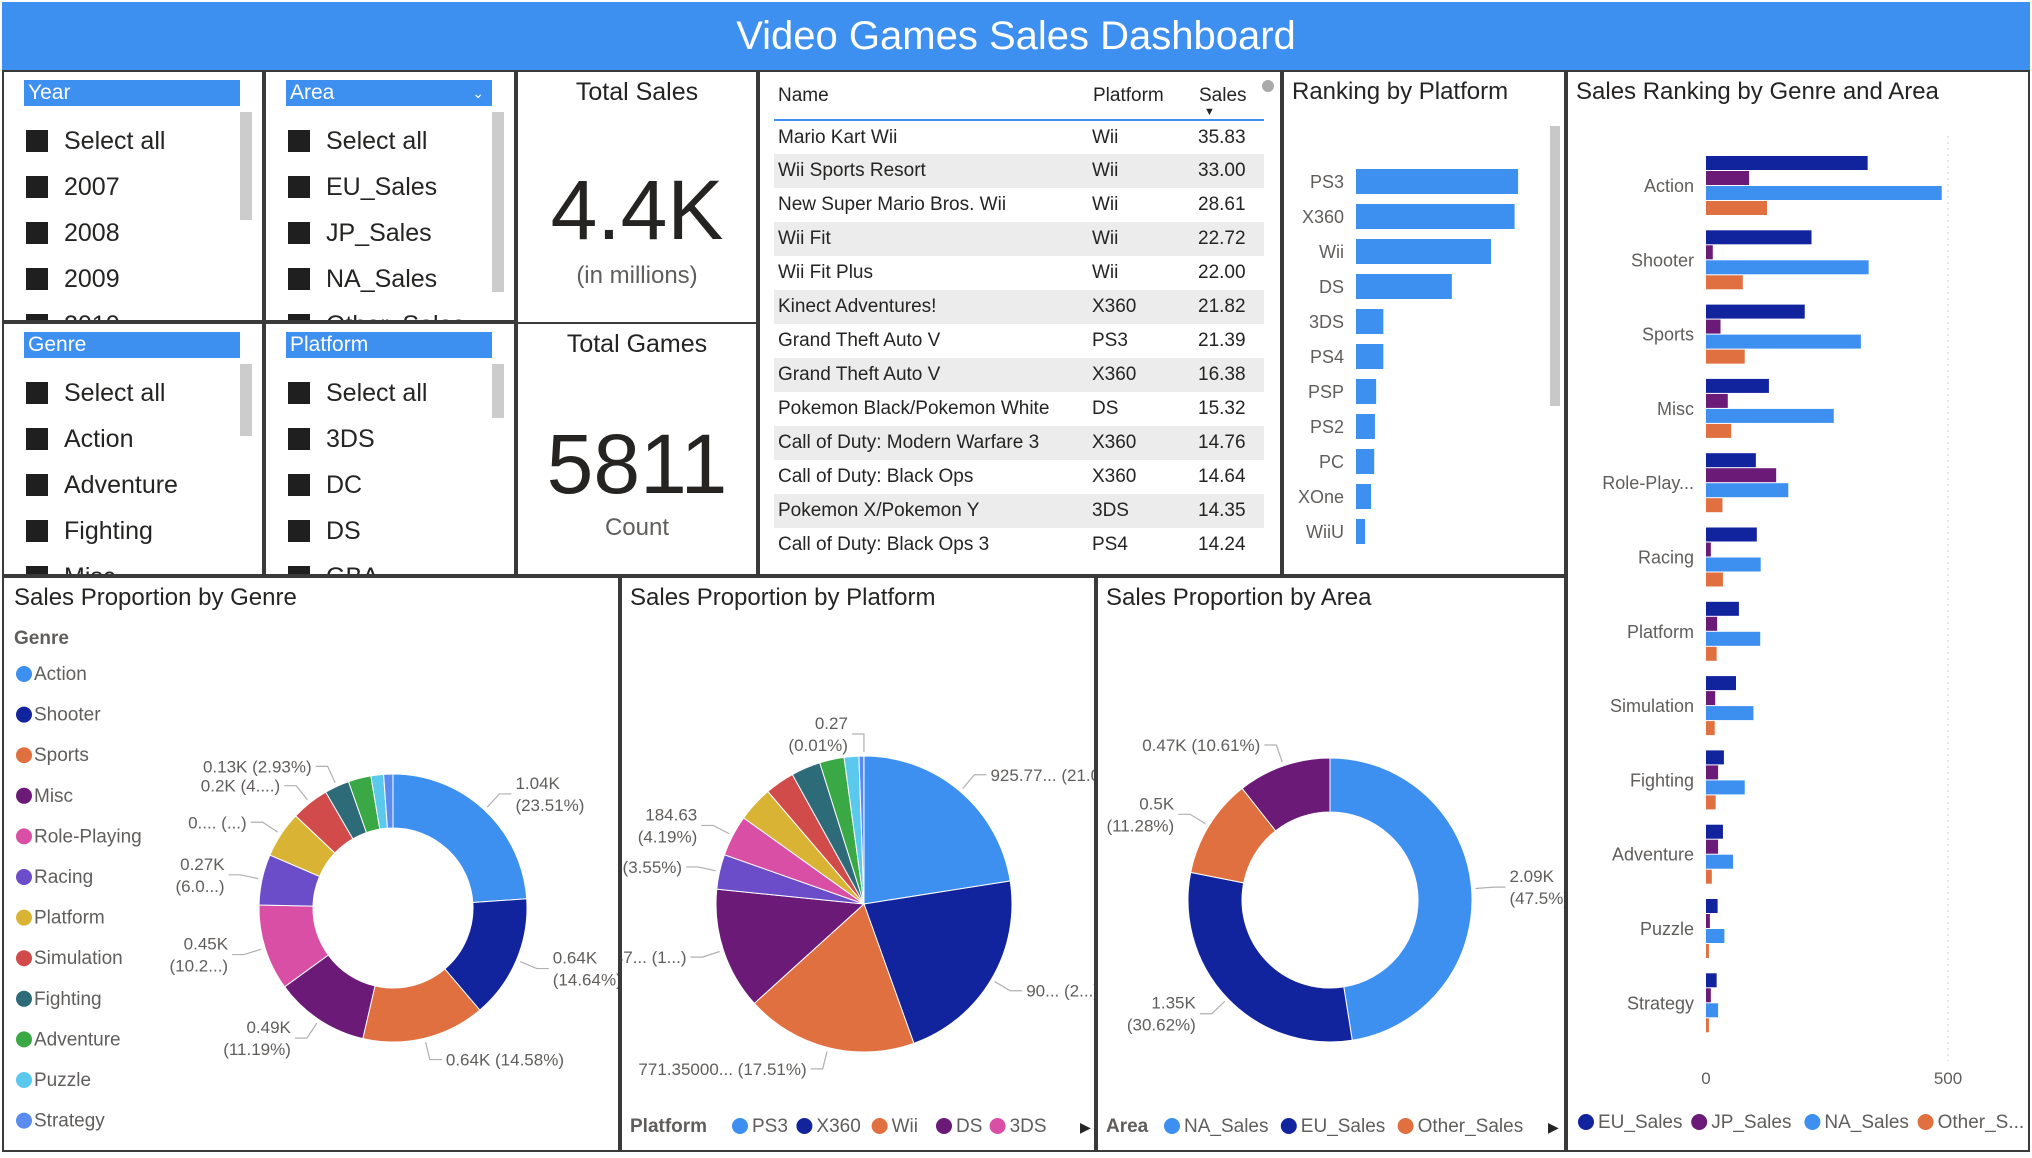 The width and height of the screenshot is (2032, 1158). I want to click on area-slicer-list-item: EU_Sales, so click(387, 187).